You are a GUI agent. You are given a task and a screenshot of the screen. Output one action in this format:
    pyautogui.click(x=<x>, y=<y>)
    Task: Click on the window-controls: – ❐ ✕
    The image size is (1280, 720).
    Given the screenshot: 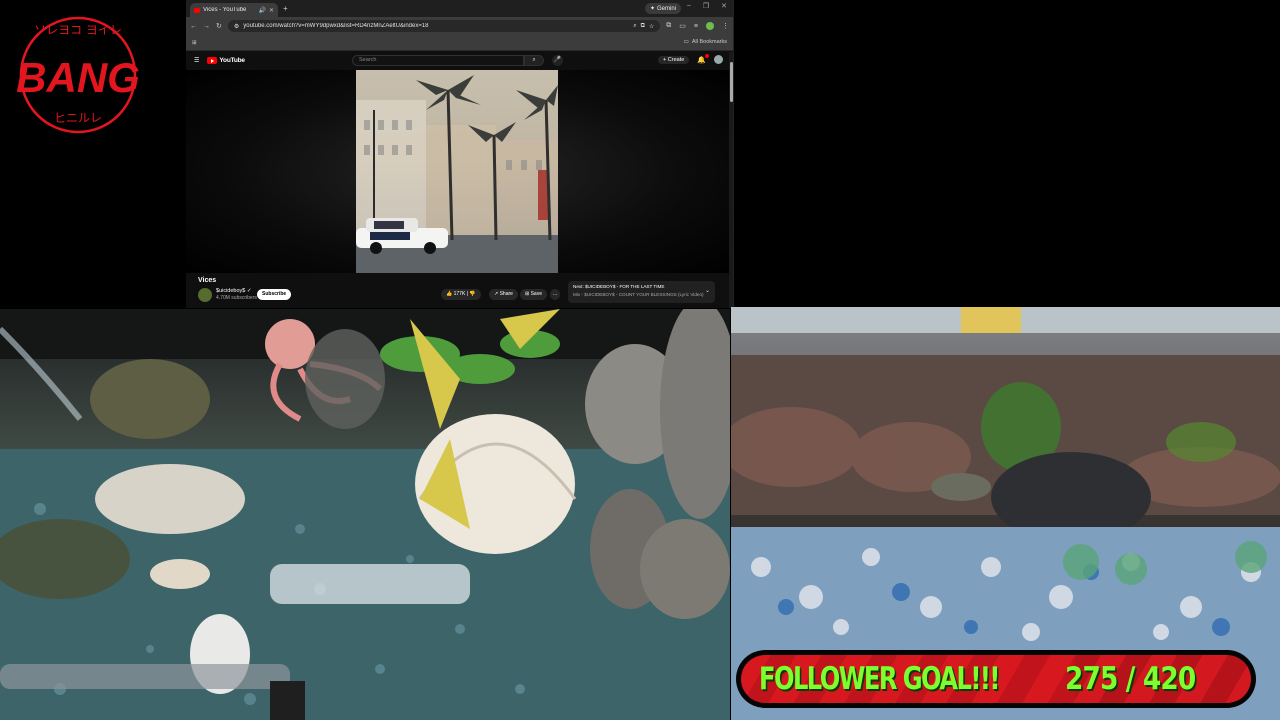 What is the action you would take?
    pyautogui.click(x=707, y=6)
    